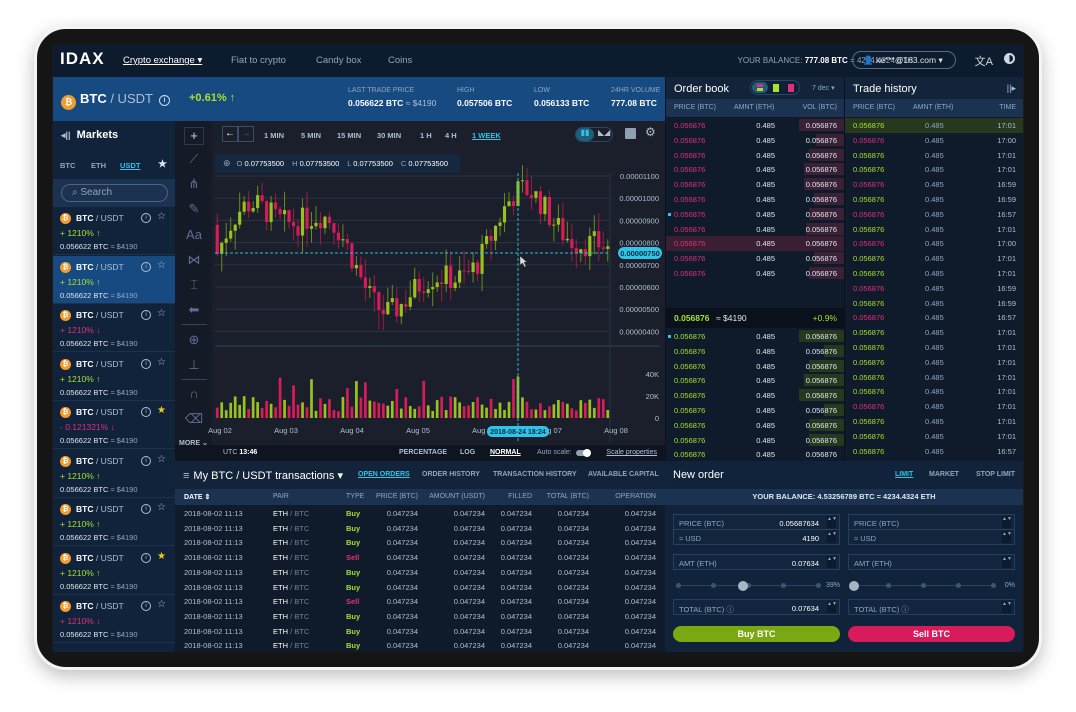  What do you see at coordinates (197, 497) in the screenshot?
I see `tx-col-header: DATE ⇕` at bounding box center [197, 497].